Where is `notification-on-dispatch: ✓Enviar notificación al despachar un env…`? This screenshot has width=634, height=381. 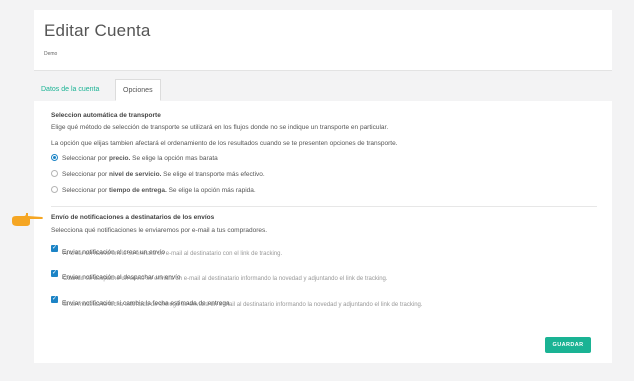
notification-on-dispatch: ✓Enviar notificación al despachar un env… is located at coordinates (219, 275).